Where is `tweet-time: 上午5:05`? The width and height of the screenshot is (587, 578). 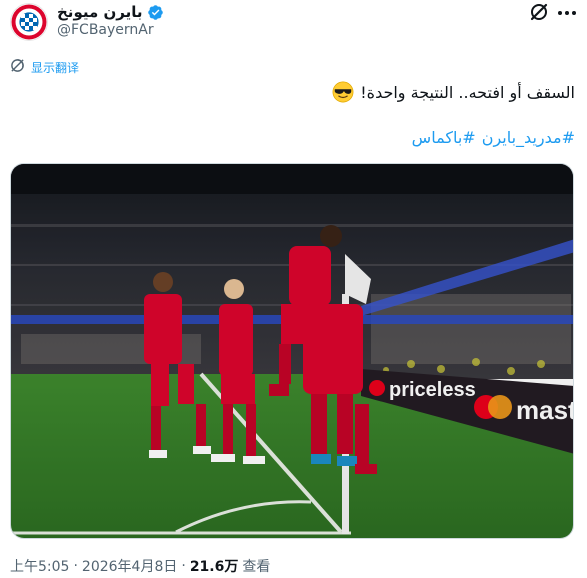 tweet-time: 上午5:05 is located at coordinates (39, 566).